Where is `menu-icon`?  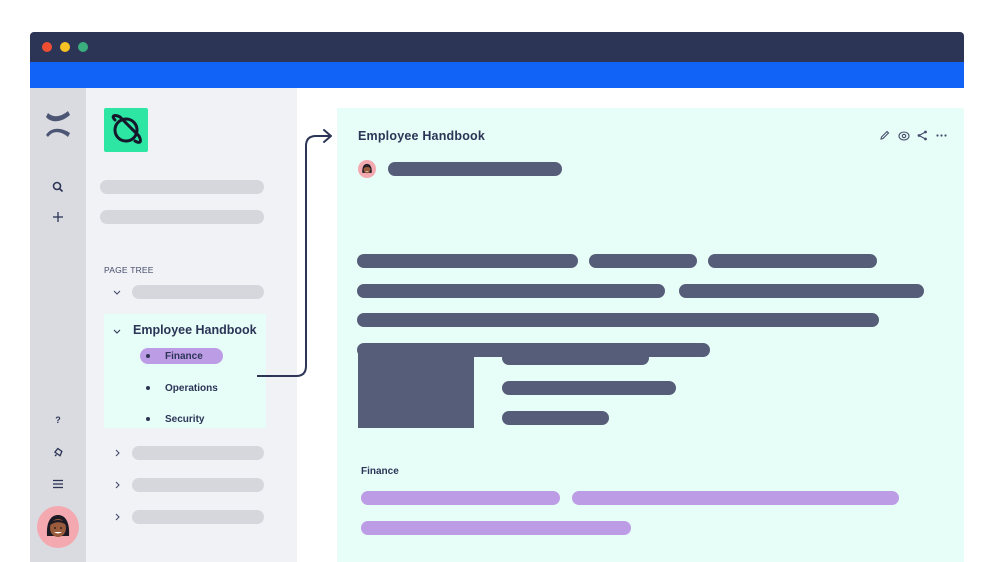 menu-icon is located at coordinates (58, 484).